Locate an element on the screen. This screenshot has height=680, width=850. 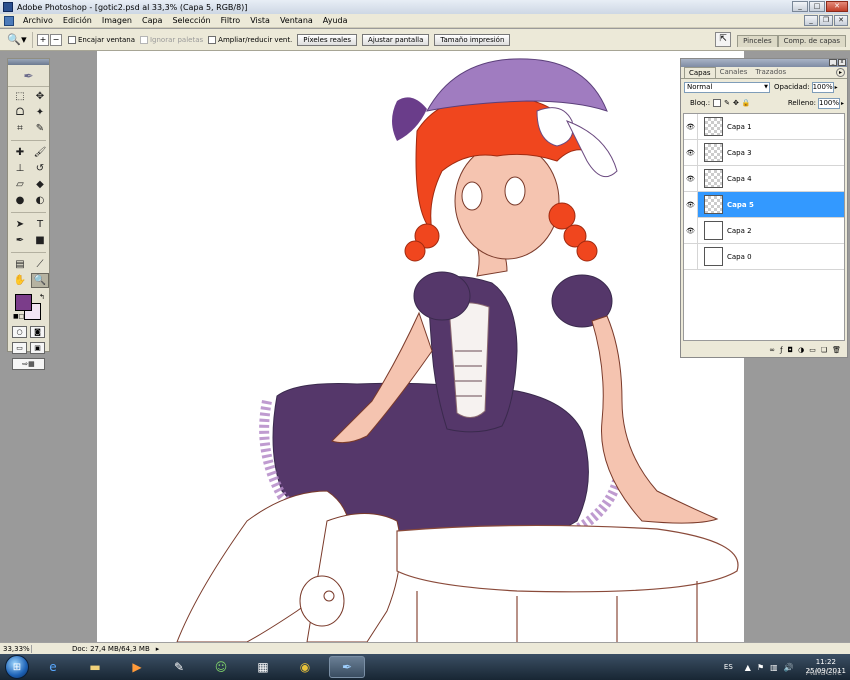
history-brush-icon: ↺ is located at coordinates (40, 168).